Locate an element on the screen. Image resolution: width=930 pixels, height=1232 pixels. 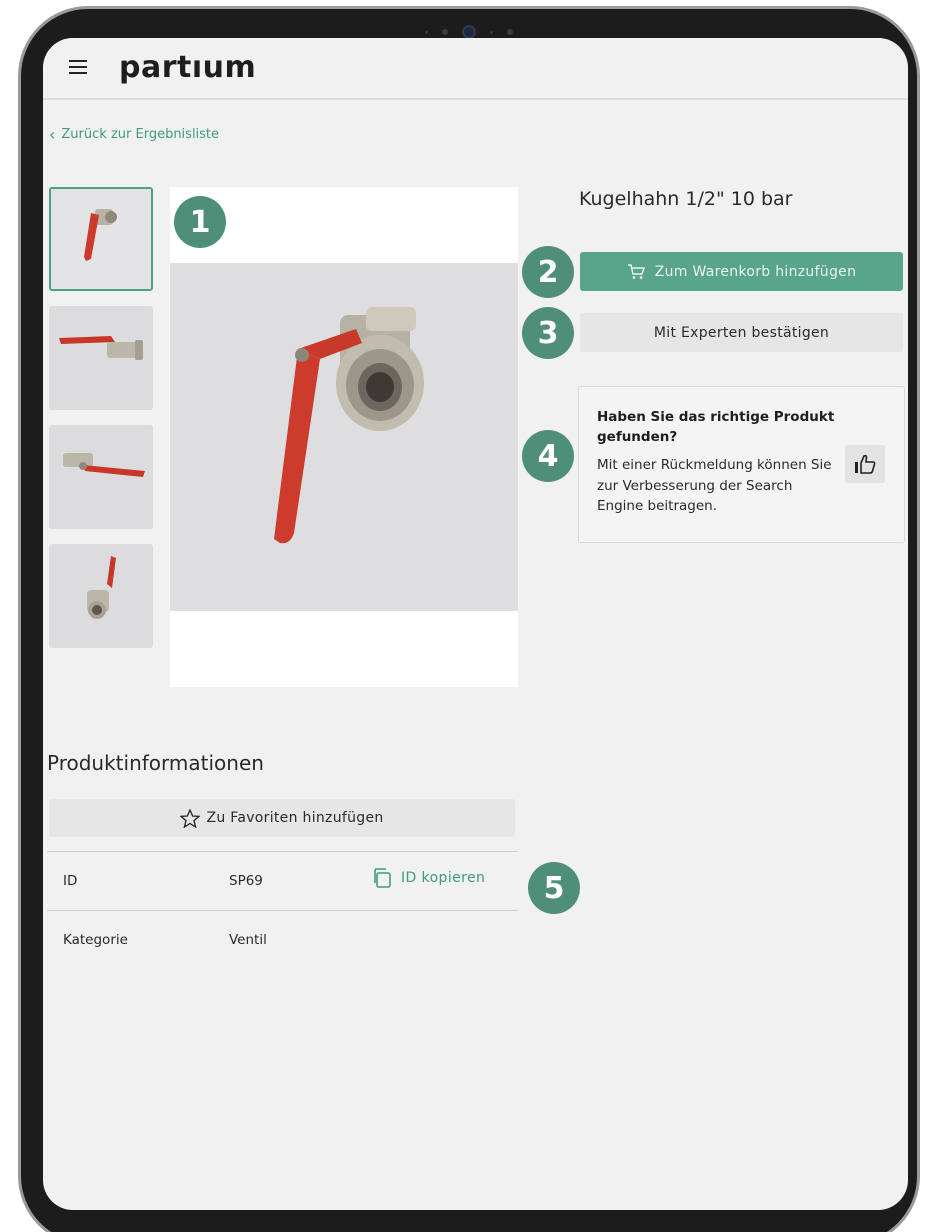
back-to-results-link: ‹ Zurück zur Ergebnisliste is located at coordinates (134, 134).